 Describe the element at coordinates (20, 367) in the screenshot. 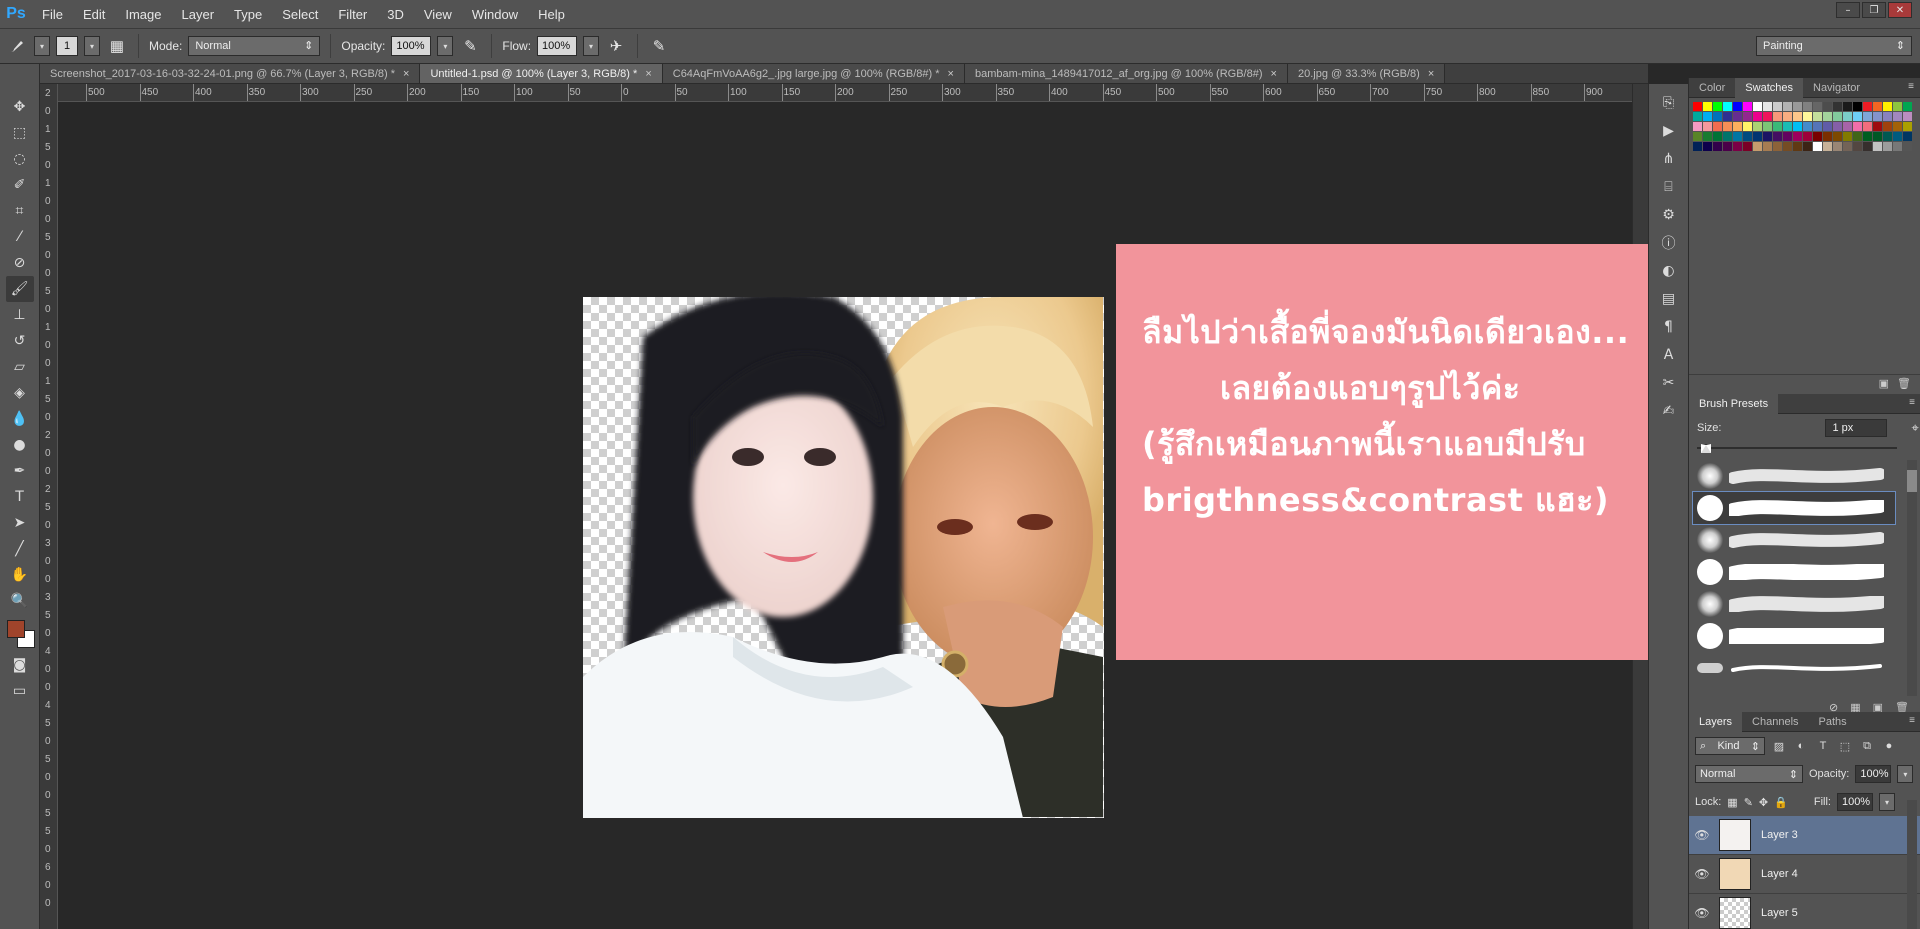

I see `eraser-tool-icon: ▱` at that location.